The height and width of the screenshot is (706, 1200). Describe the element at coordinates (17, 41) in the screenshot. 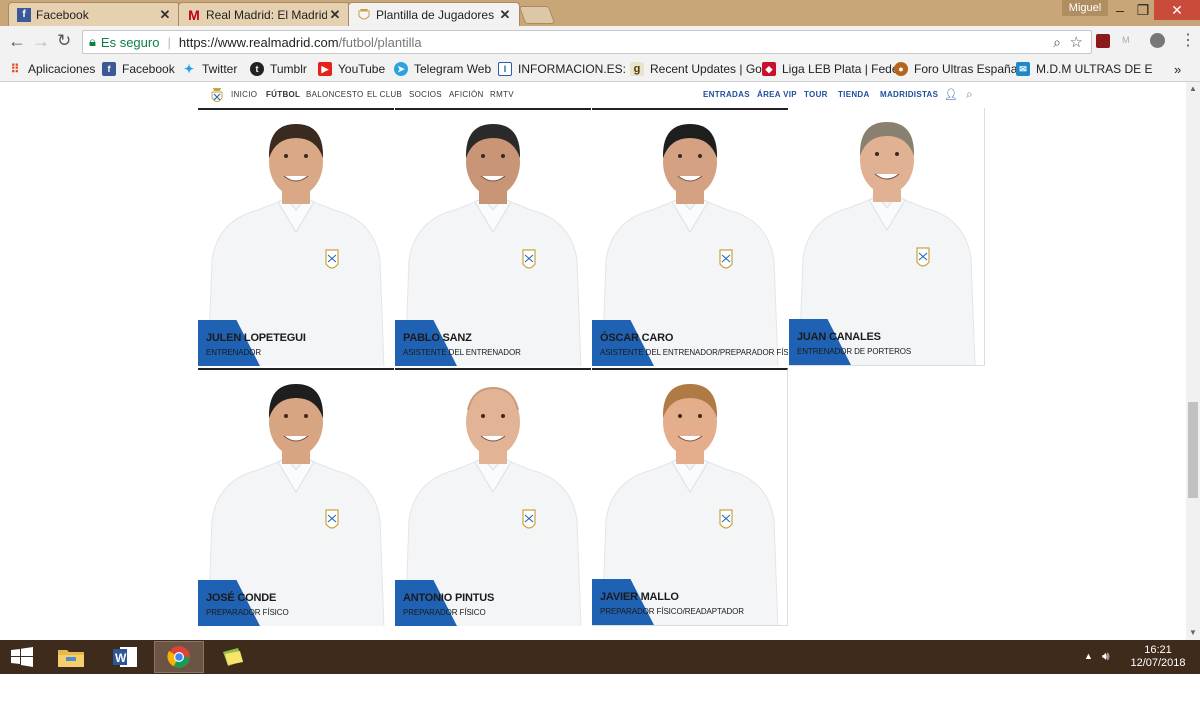

I see `back-arrow-icon: ←` at that location.